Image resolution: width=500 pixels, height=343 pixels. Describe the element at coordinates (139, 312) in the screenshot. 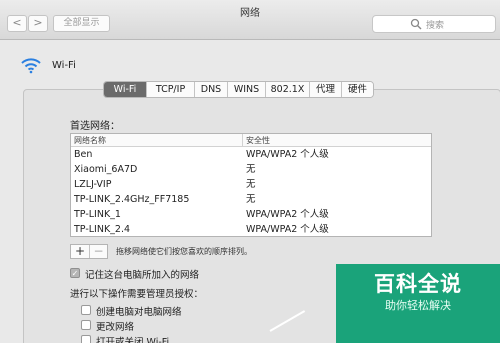

I see `create-computer-network-label: 创建电脑对电脑网络` at that location.